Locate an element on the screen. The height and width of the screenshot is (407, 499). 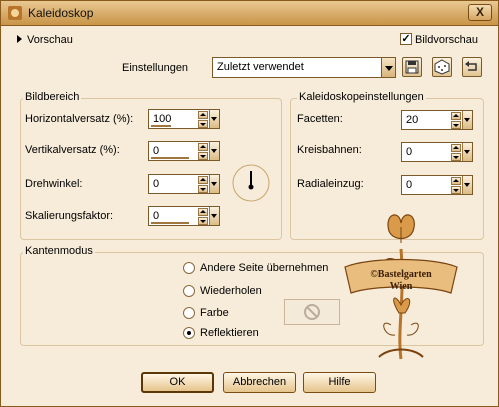
horizontal-offset-input: 100 is located at coordinates (184, 119).